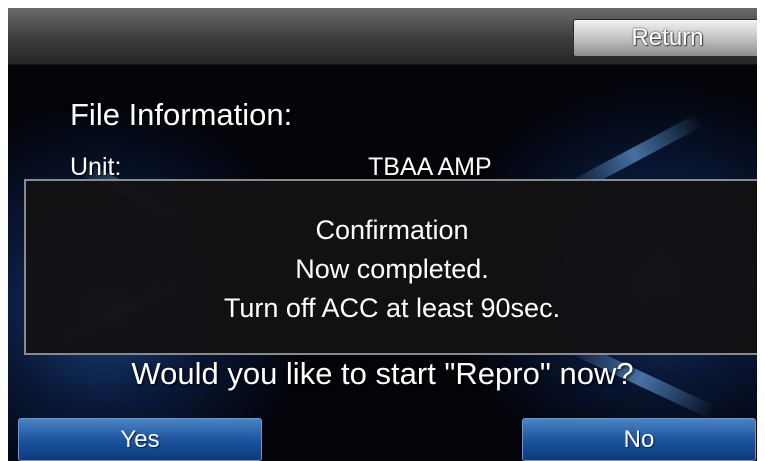 The image size is (765, 461). Describe the element at coordinates (392, 308) in the screenshot. I see `dialog-message-line2: Turn off ACC at least 90sec.` at that location.